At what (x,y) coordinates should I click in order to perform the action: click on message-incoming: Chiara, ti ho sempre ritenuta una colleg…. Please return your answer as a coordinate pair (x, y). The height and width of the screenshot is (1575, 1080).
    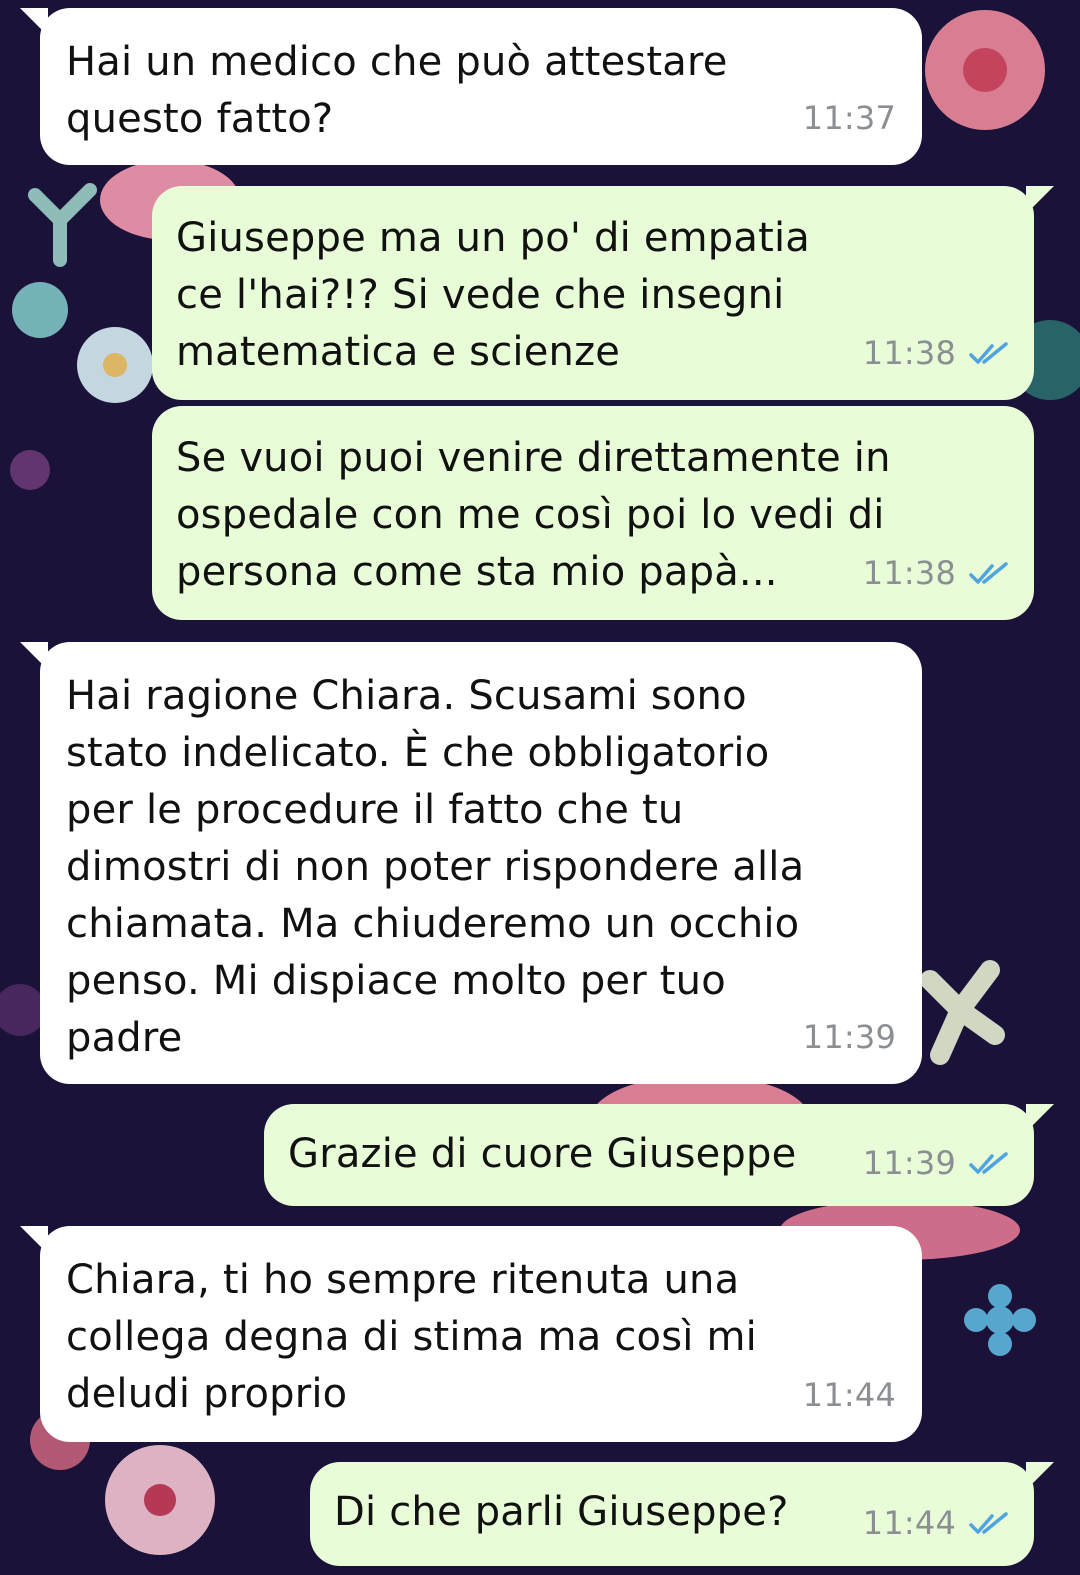
    Looking at the image, I should click on (471, 1334).